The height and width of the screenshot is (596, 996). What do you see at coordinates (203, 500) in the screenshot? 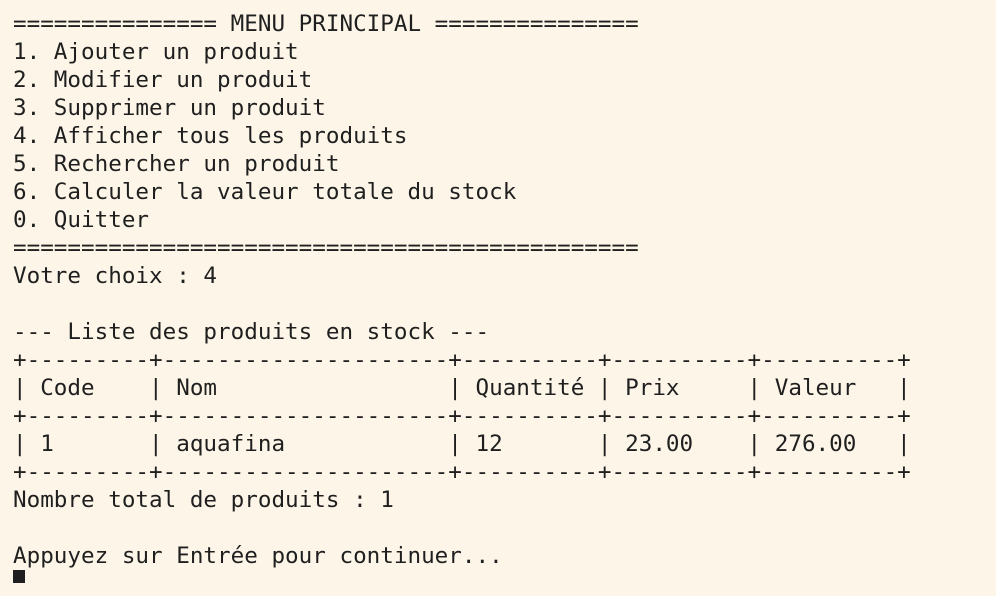
I see `total-products: Nombre total de produits : 1` at bounding box center [203, 500].